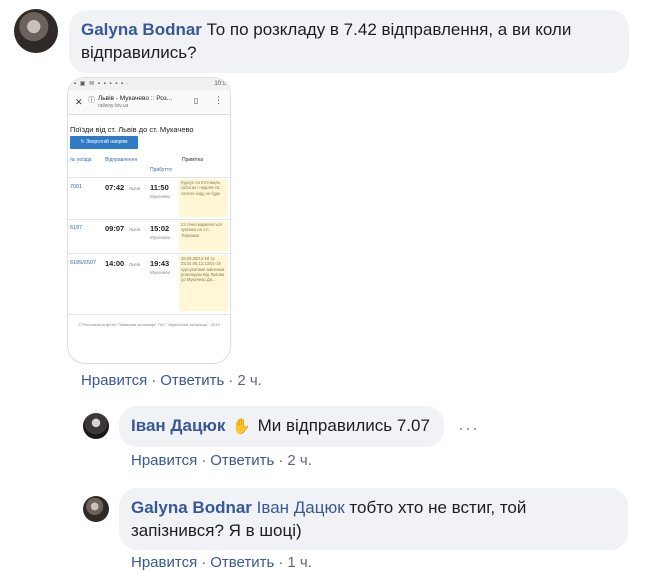 Image resolution: width=670 pixels, height=571 pixels. What do you see at coordinates (160, 228) in the screenshot?
I see `arrival-time: 15:02` at bounding box center [160, 228].